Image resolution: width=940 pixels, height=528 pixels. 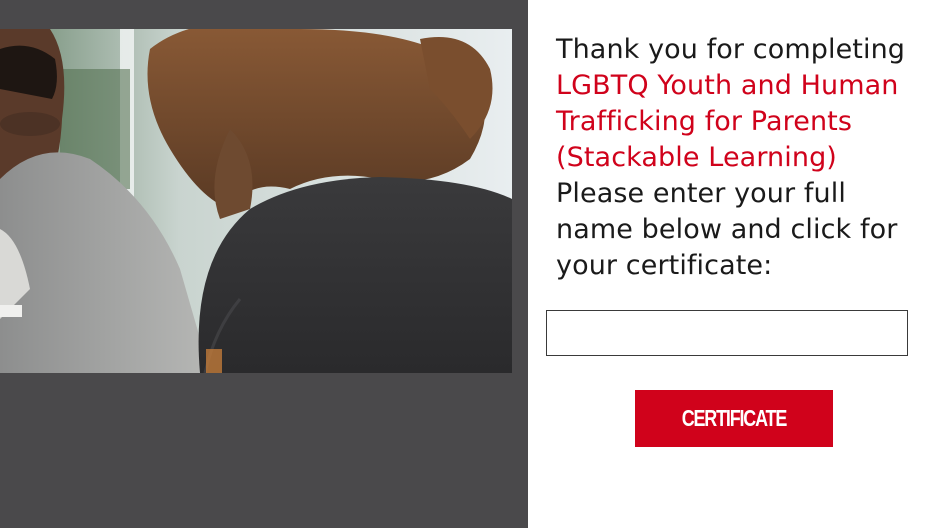 I want to click on instruction-text-line-2: name below and click for, so click(x=727, y=229).